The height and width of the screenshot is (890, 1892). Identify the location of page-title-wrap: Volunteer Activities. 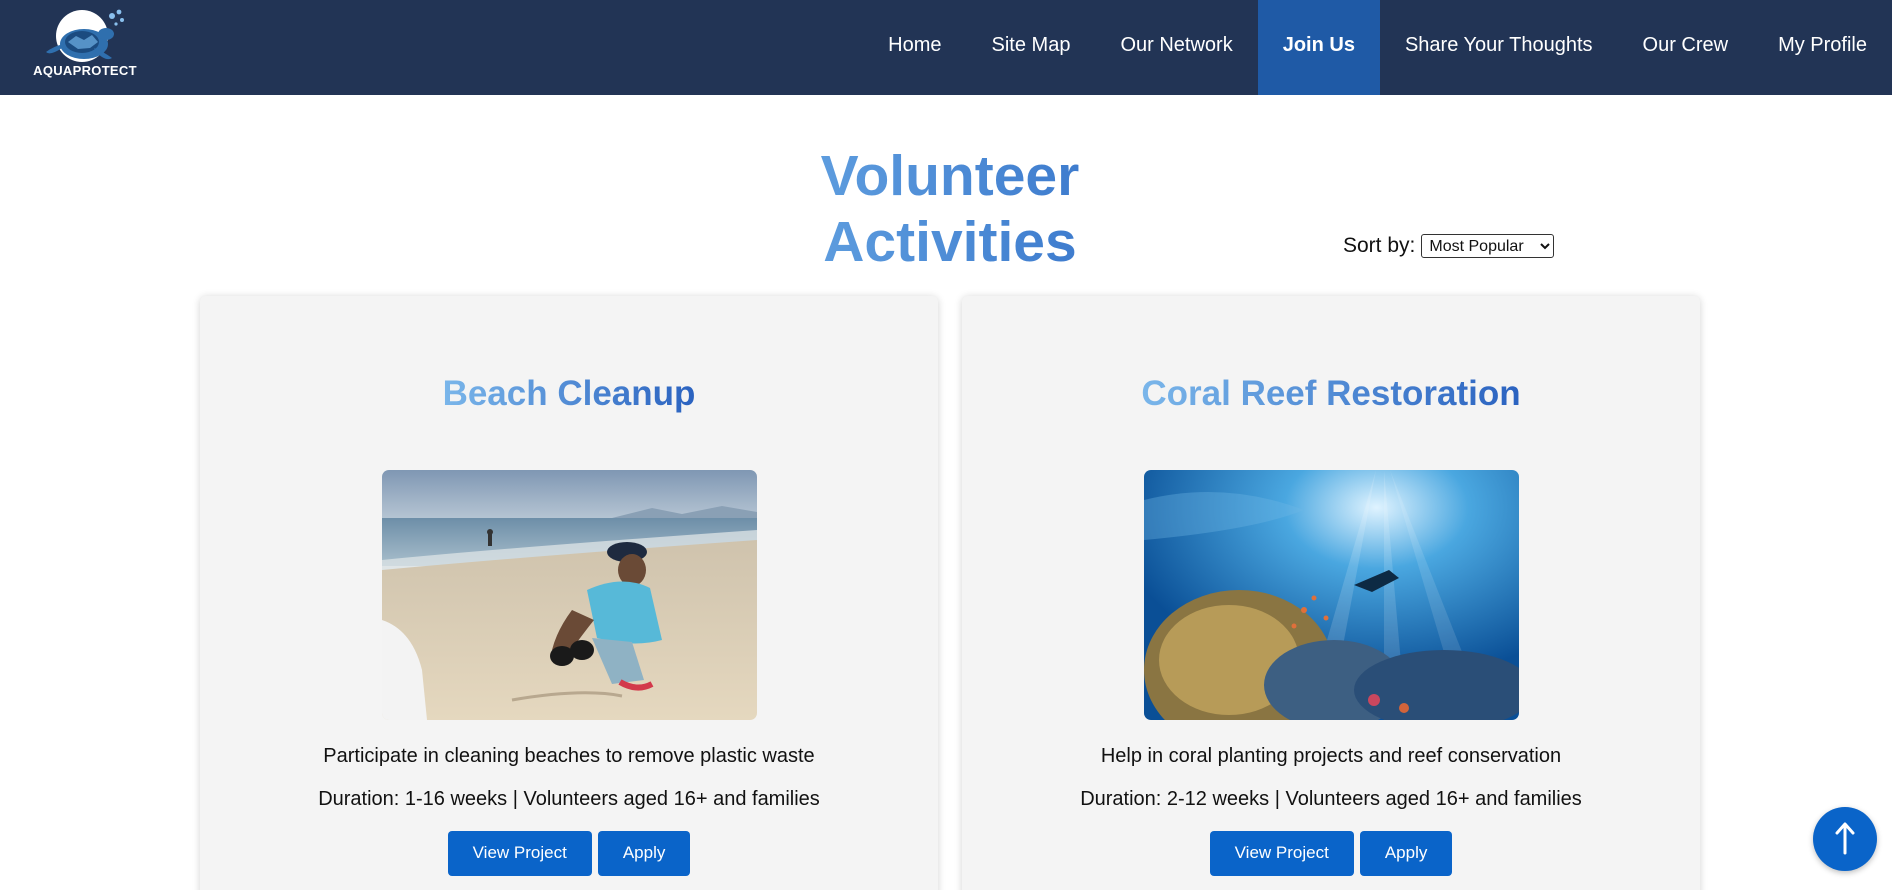
(950, 208).